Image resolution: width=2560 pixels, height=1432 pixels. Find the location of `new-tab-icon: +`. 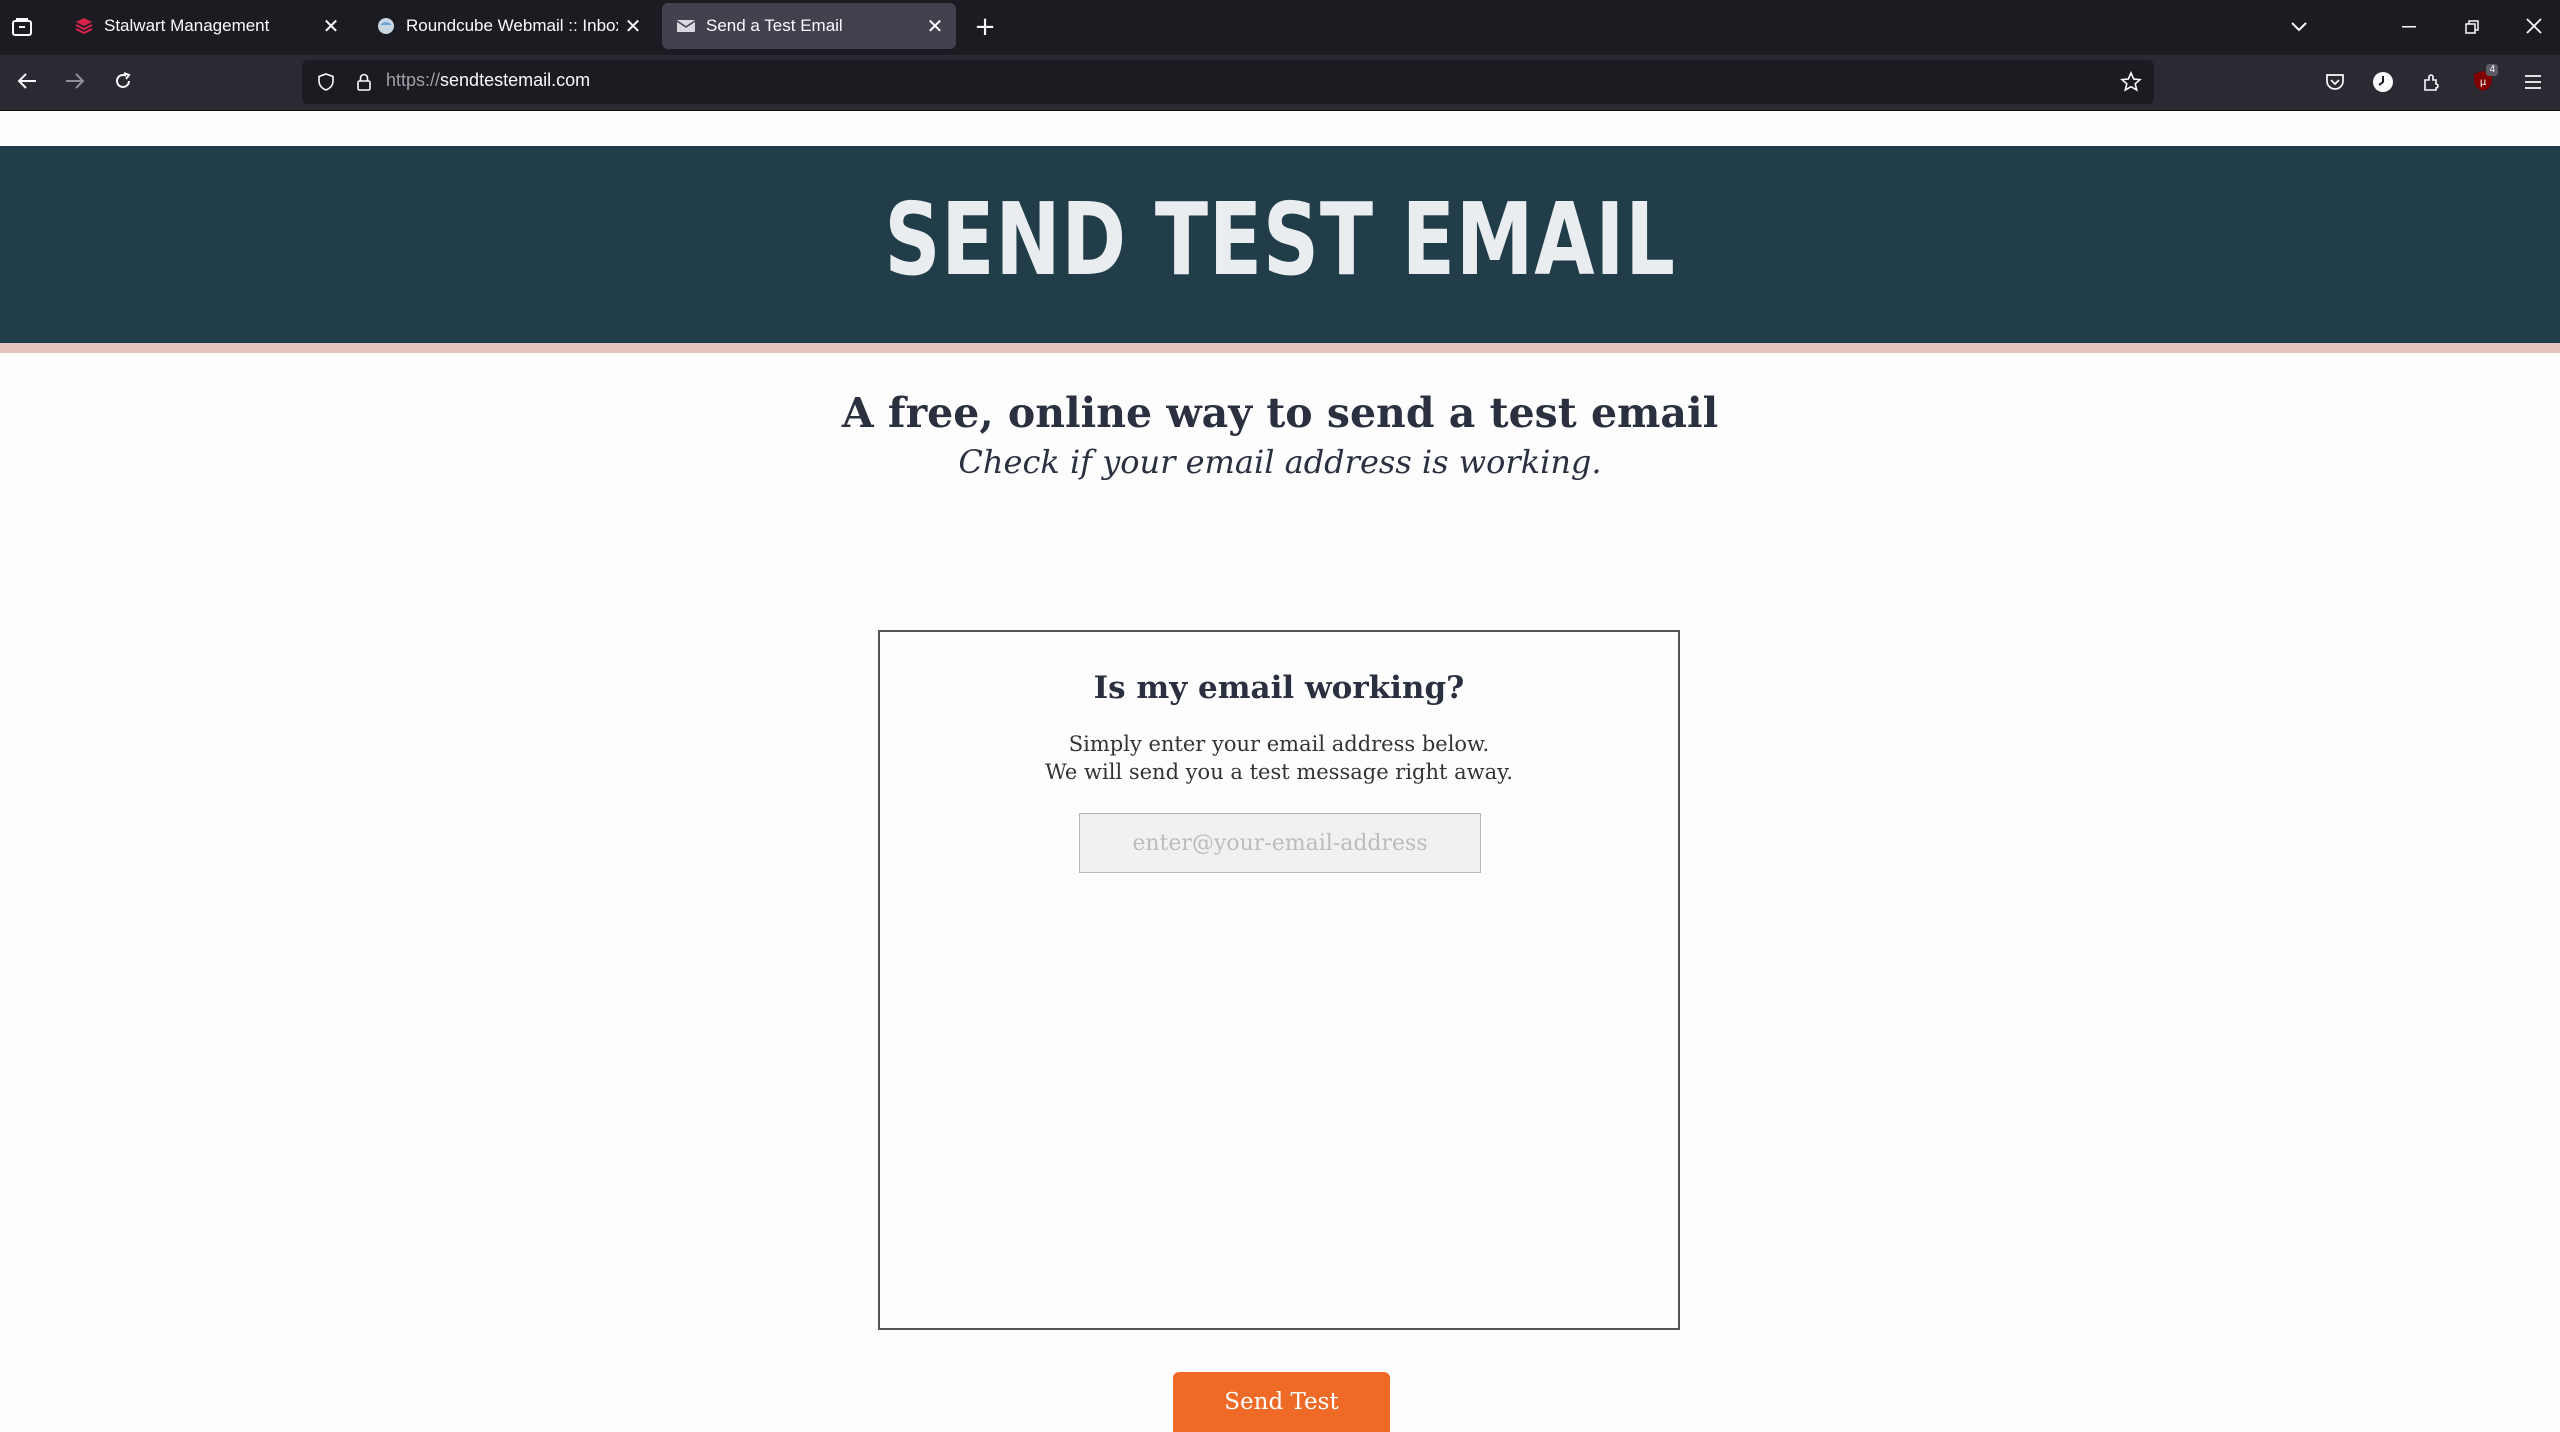

new-tab-icon: + is located at coordinates (985, 27).